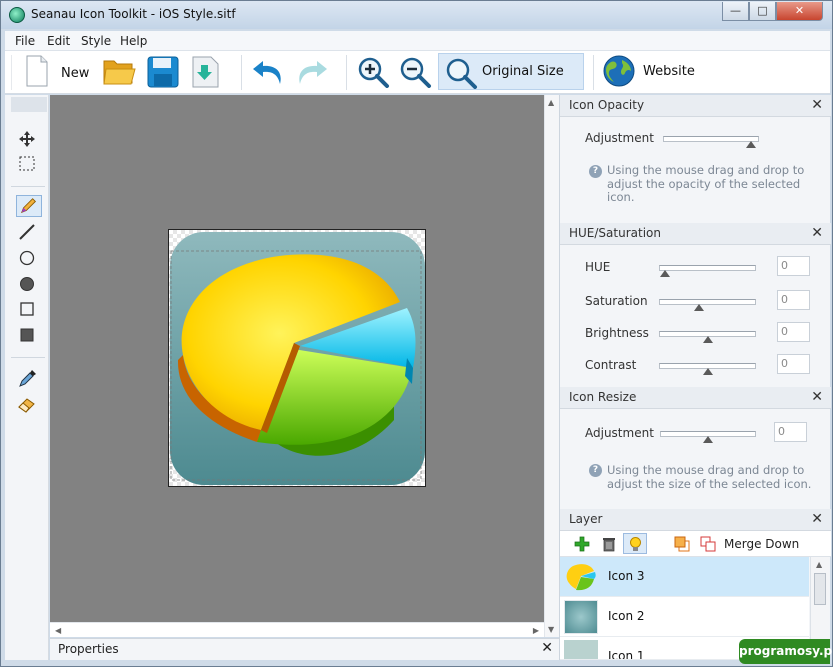 This screenshot has height=667, width=833. I want to click on line-tool-icon, so click(27, 232).